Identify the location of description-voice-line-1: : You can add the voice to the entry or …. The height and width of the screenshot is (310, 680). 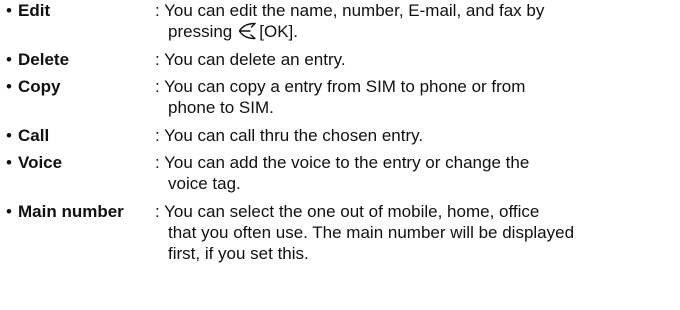
(342, 162).